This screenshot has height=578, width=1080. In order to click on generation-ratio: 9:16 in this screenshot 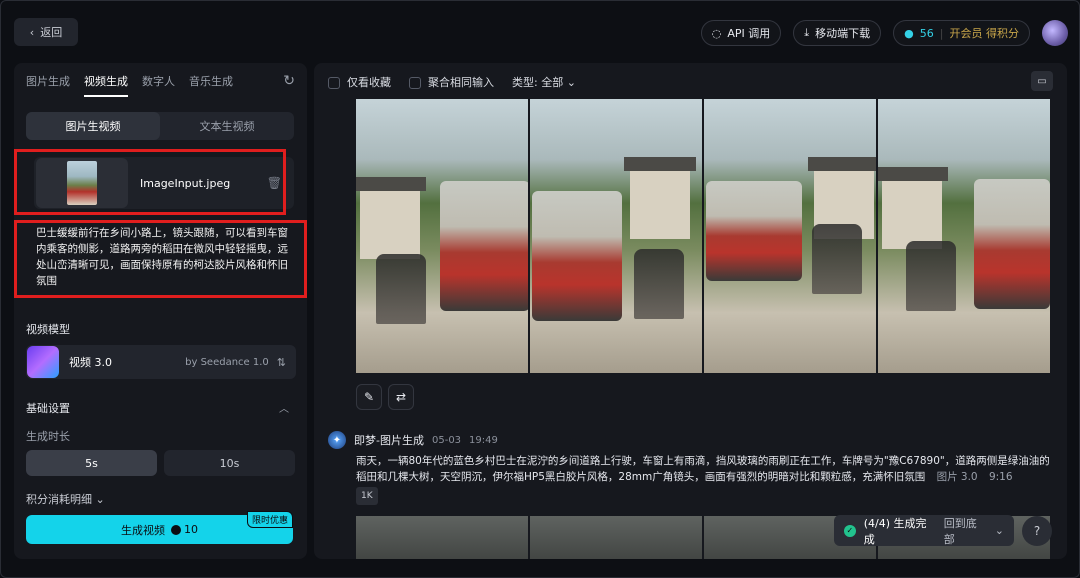, I will do `click(1000, 477)`.